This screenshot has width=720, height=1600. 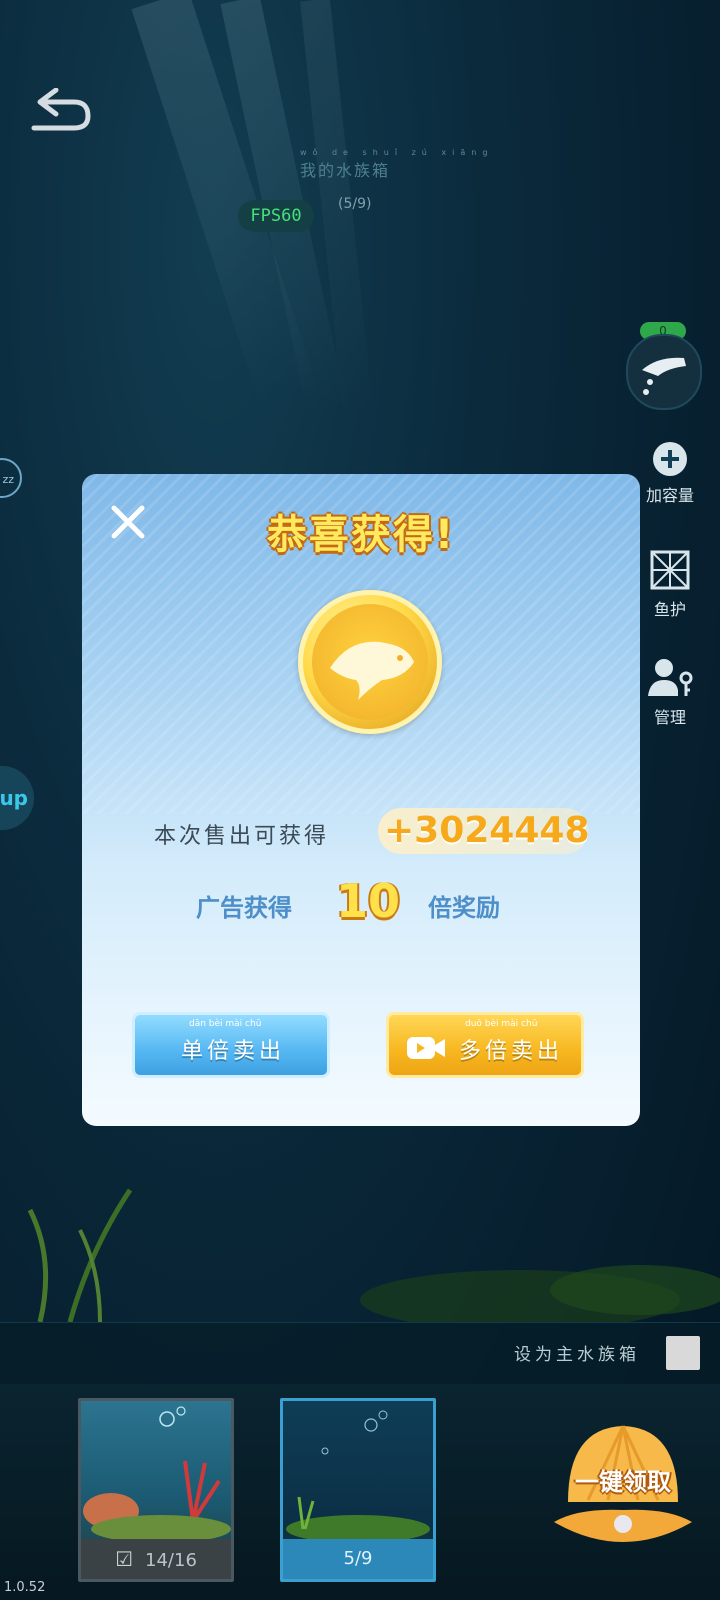 What do you see at coordinates (669, 717) in the screenshot?
I see `manage-label: 管理` at bounding box center [669, 717].